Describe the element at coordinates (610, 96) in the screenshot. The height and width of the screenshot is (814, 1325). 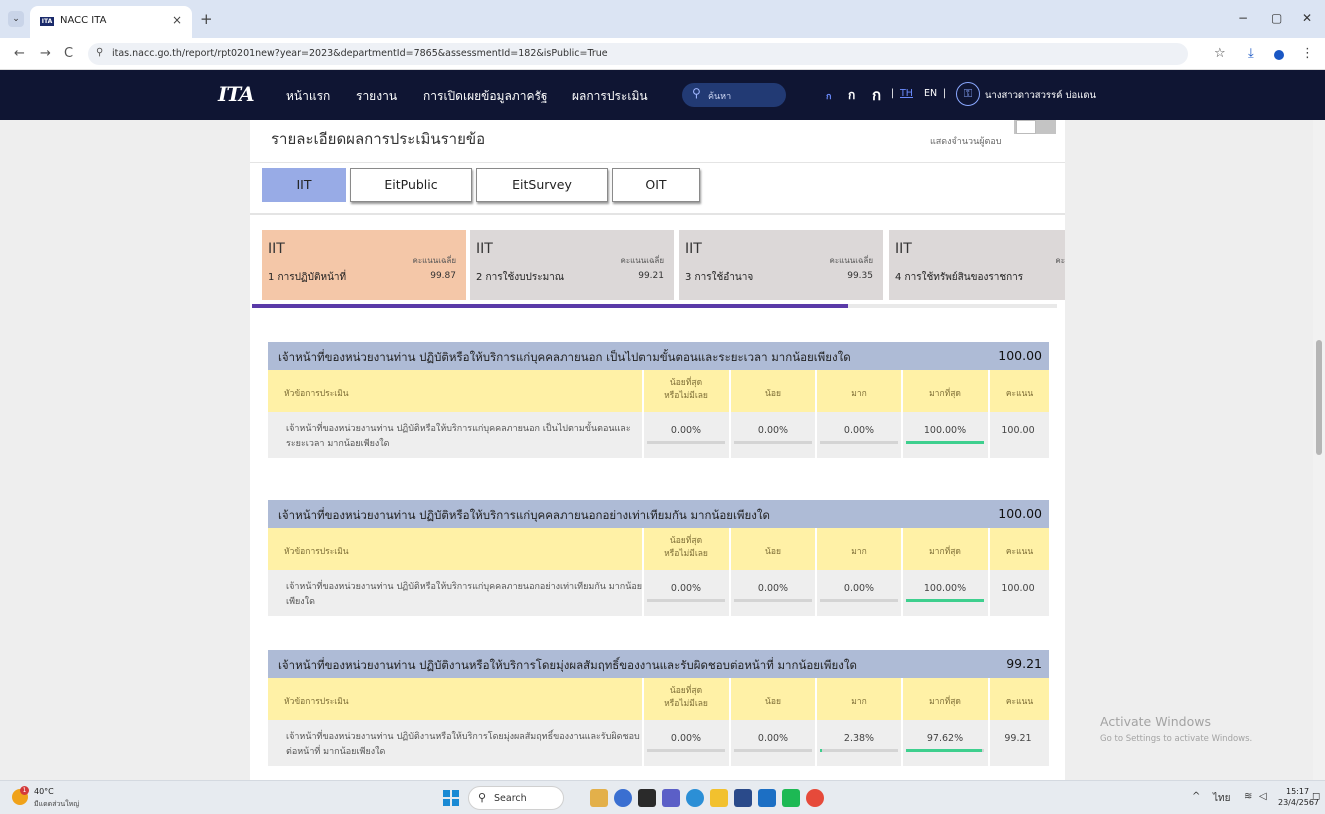
I see `nav-assessment-results: ผลการประเมิน` at that location.